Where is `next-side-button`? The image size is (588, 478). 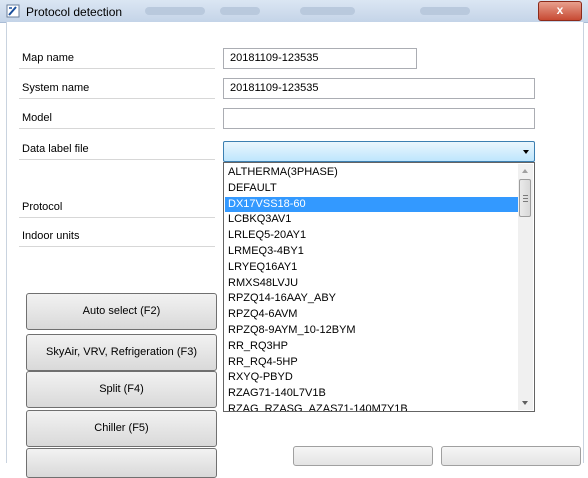 next-side-button is located at coordinates (121, 463).